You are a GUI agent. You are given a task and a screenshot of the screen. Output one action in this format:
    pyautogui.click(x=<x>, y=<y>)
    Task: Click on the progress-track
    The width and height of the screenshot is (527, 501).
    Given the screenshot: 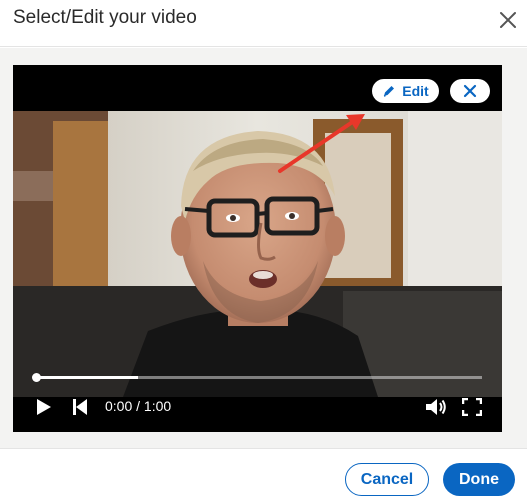 What is the action you would take?
    pyautogui.click(x=258, y=377)
    